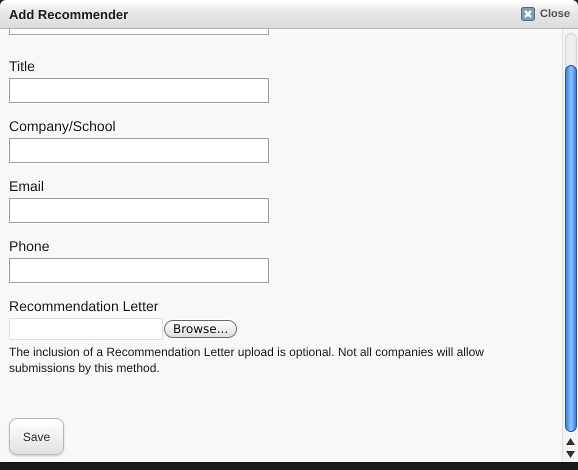 This screenshot has height=470, width=578. What do you see at coordinates (86, 329) in the screenshot?
I see `file-path-field` at bounding box center [86, 329].